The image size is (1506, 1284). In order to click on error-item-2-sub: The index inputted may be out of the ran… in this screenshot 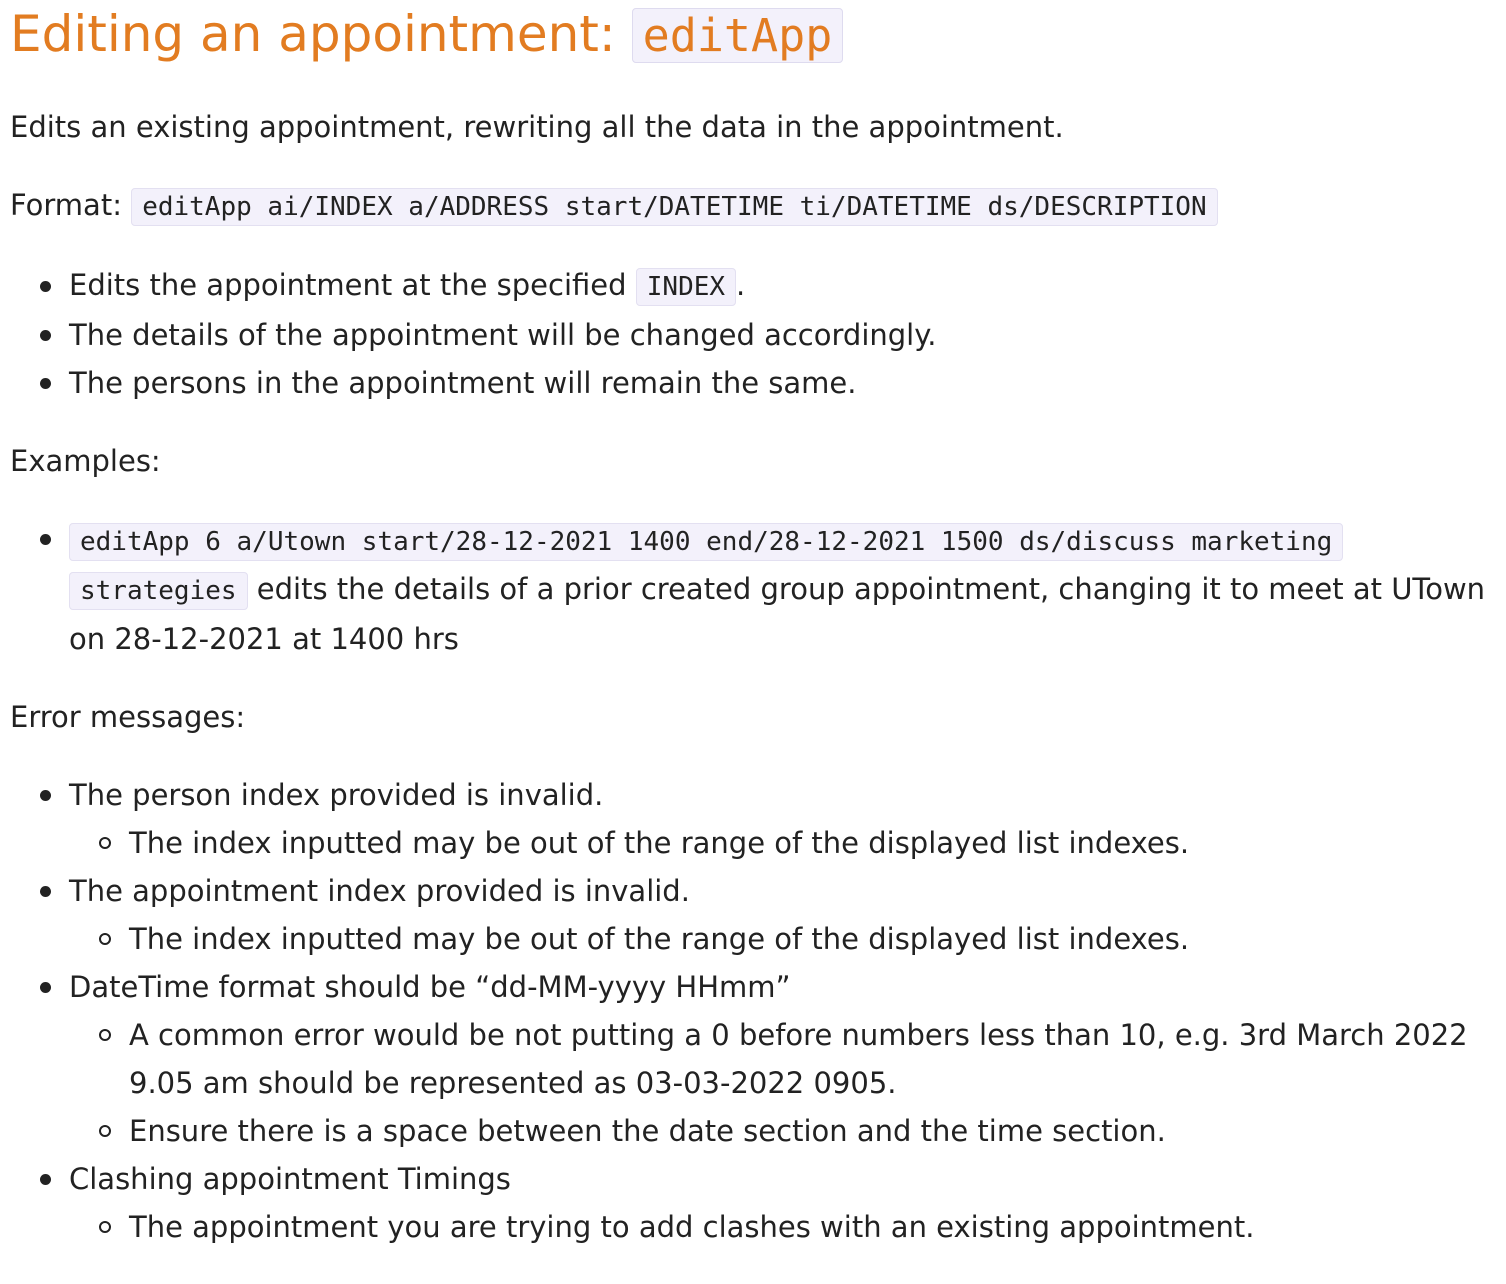, I will do `click(659, 939)`.